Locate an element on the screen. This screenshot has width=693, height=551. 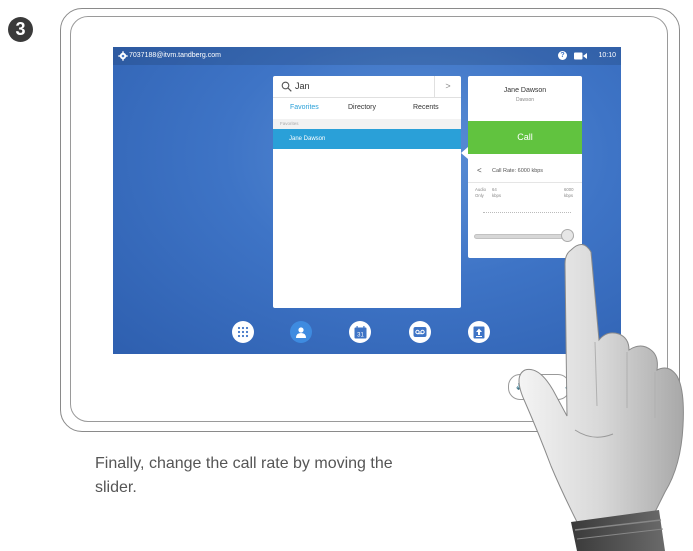
help-icon: ? is located at coordinates (562, 55).